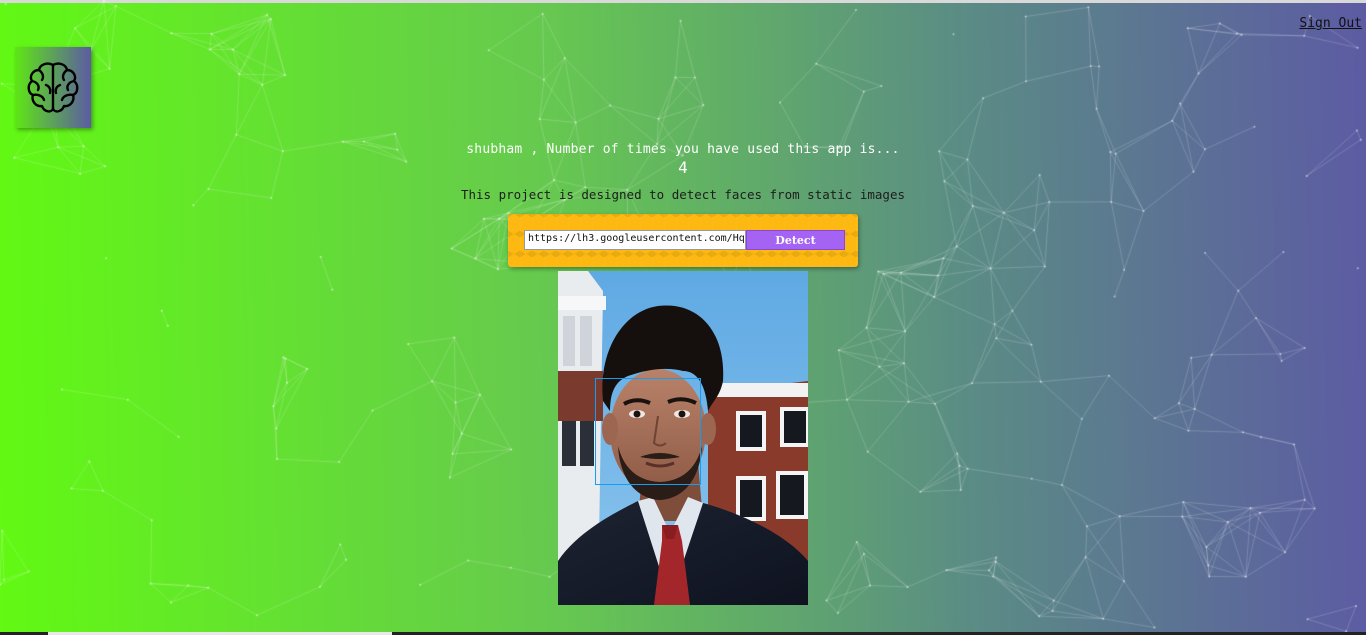 The image size is (1366, 635). What do you see at coordinates (795, 240) in the screenshot?
I see `detect-button: Detect` at bounding box center [795, 240].